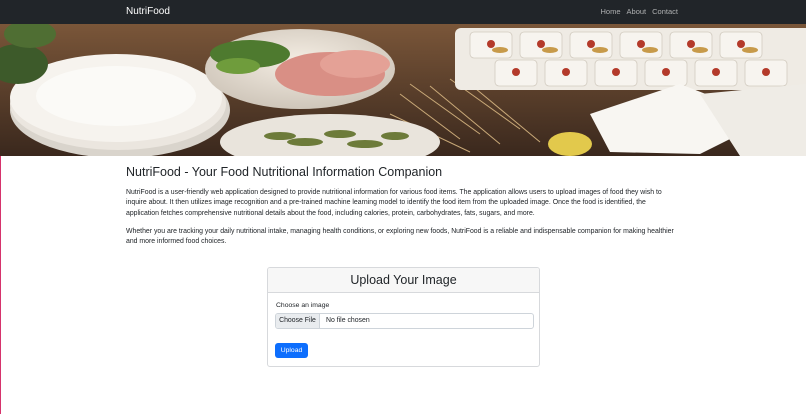 Image resolution: width=806 pixels, height=414 pixels. I want to click on choose-image-label: Choose an image, so click(303, 305).